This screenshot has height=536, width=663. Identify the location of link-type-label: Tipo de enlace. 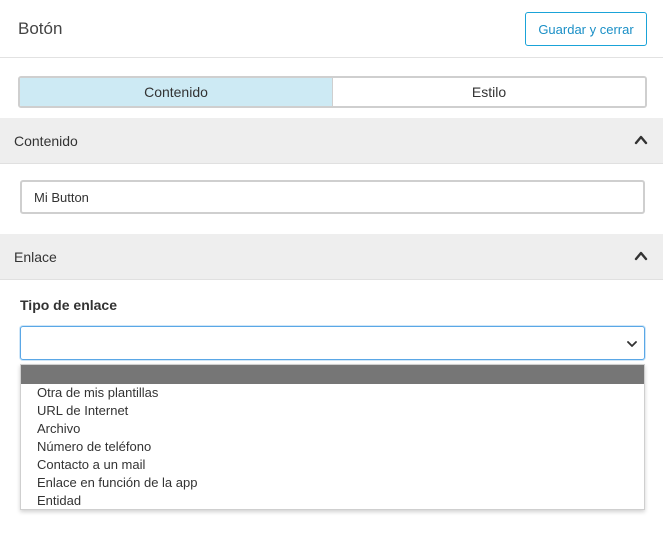
(68, 305).